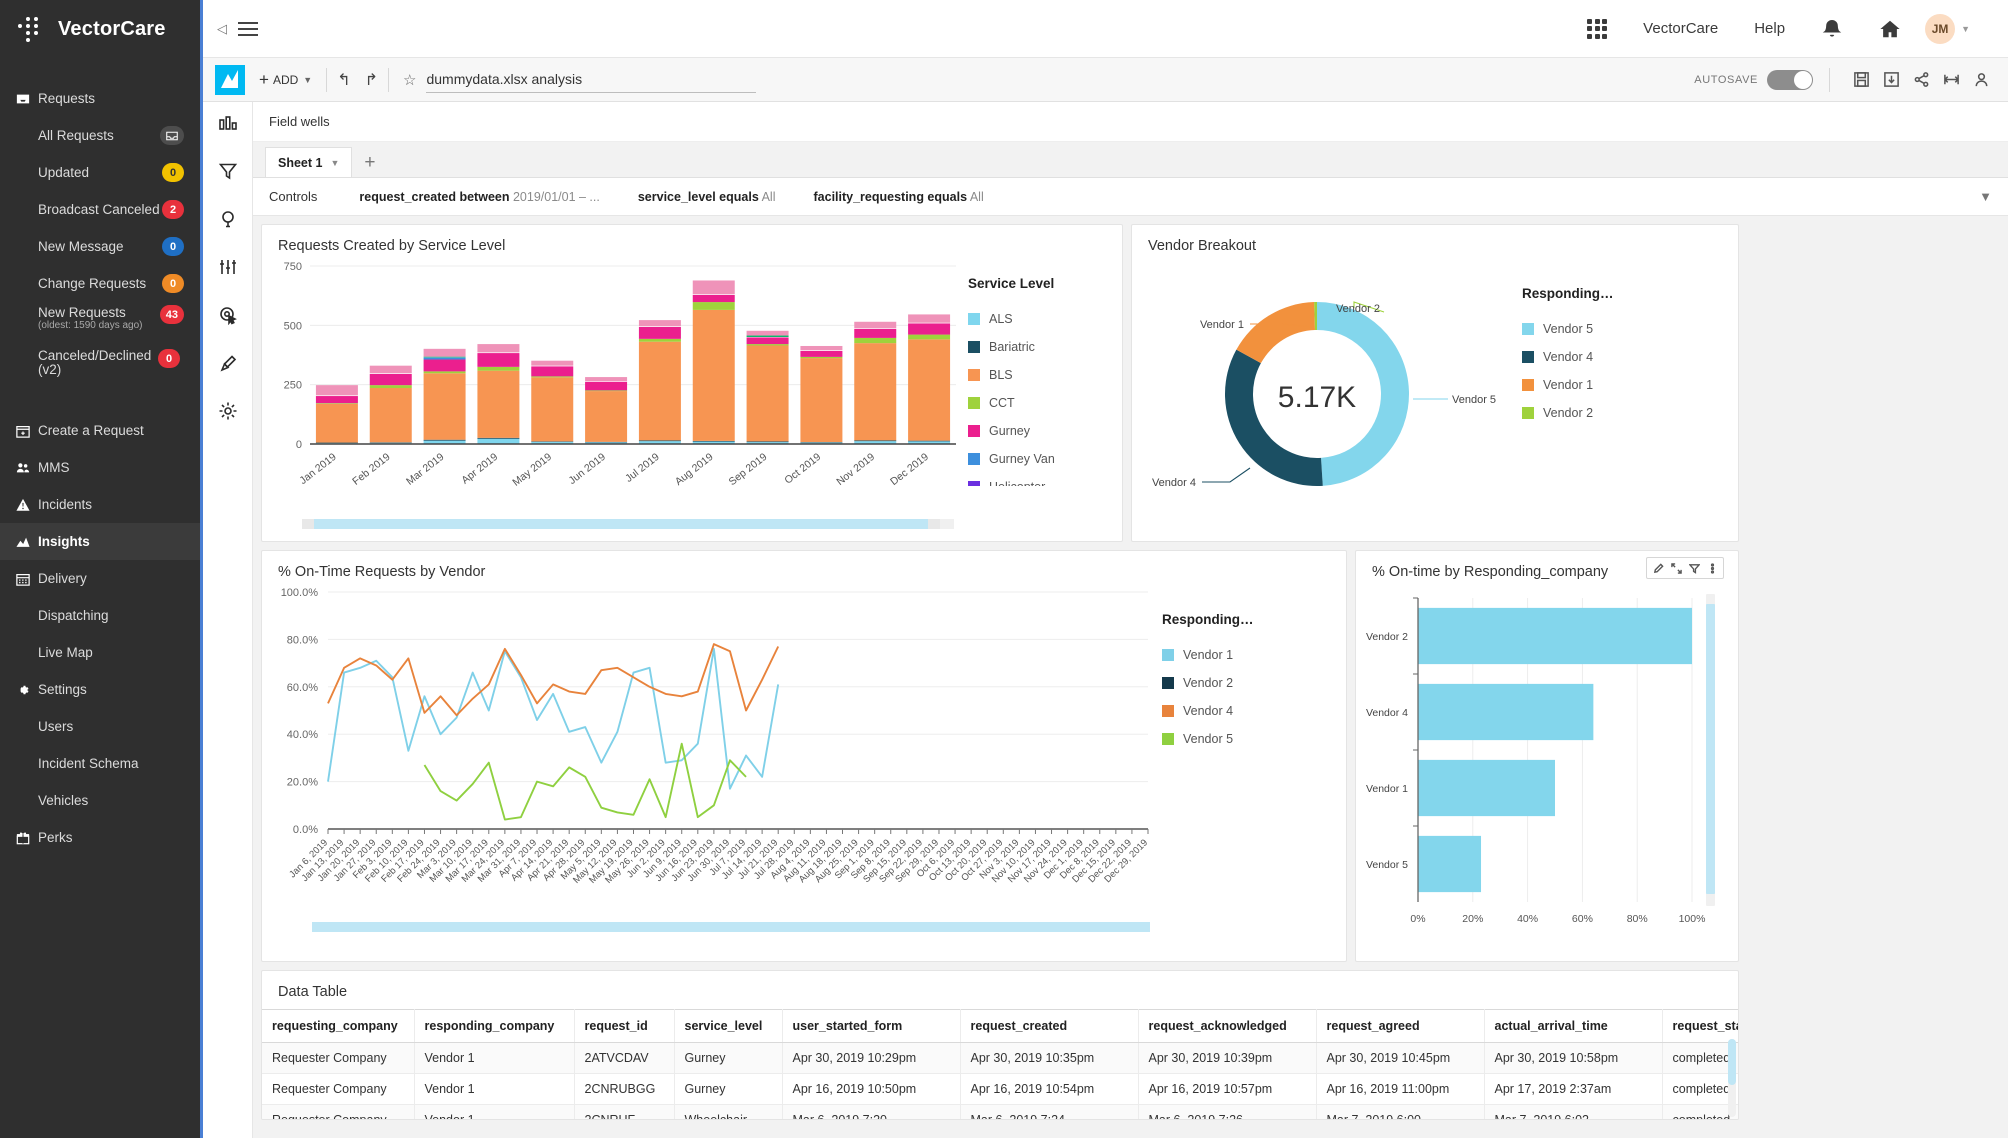 The image size is (2008, 1138). I want to click on sidebar-item-create-a-request: Create a Request, so click(100, 430).